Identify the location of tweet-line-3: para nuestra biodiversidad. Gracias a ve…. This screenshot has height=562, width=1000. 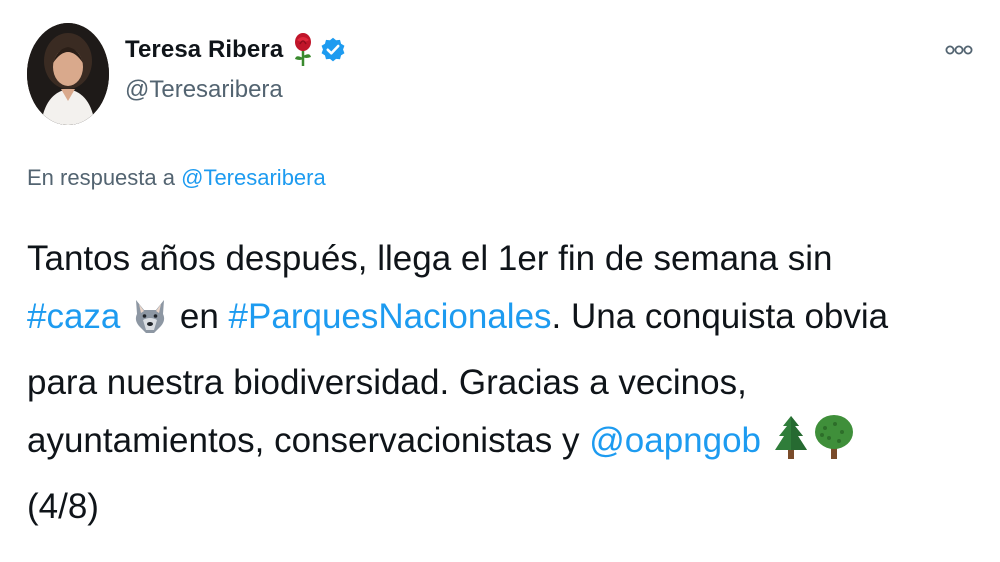
(502, 383).